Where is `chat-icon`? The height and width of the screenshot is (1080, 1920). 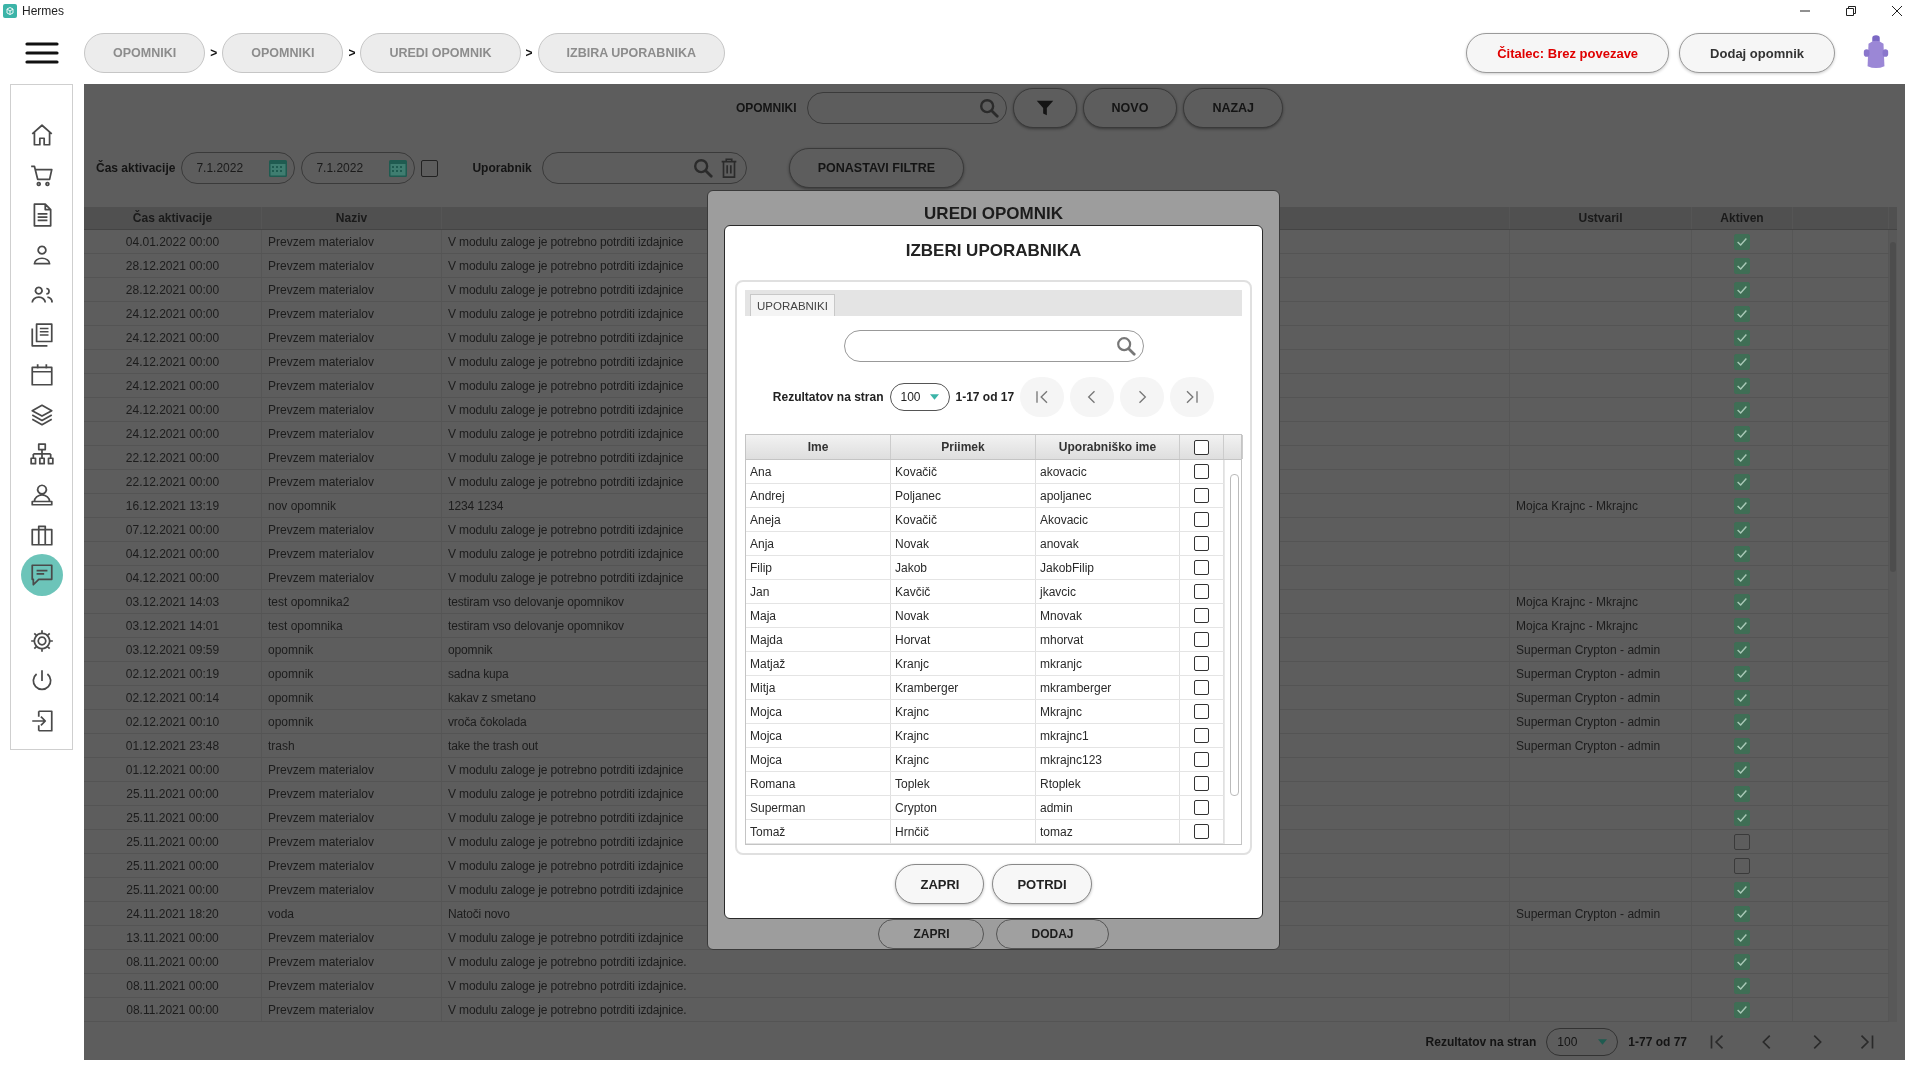
chat-icon is located at coordinates (41, 575).